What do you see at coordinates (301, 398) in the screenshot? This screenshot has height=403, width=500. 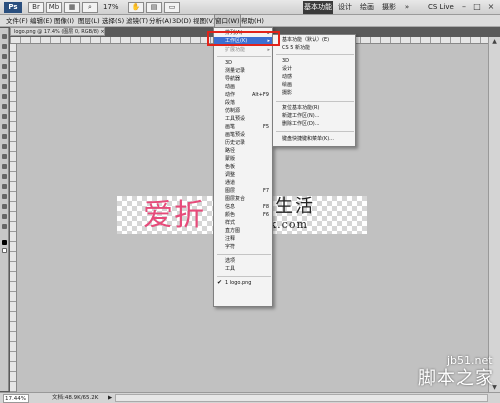 I see `horizontal-scrollbar` at bounding box center [301, 398].